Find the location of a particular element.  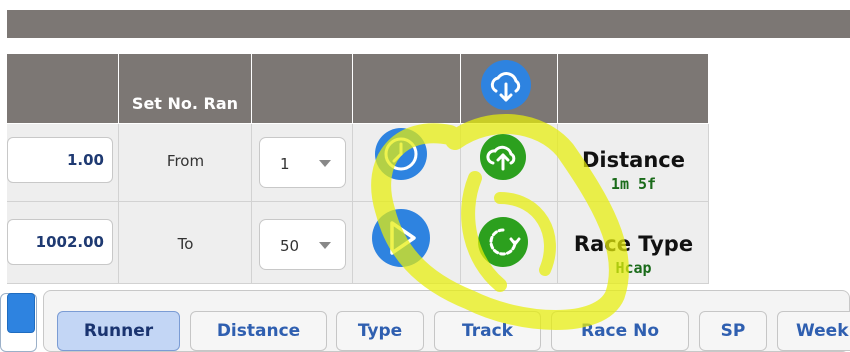

from-label: From is located at coordinates (185, 161).